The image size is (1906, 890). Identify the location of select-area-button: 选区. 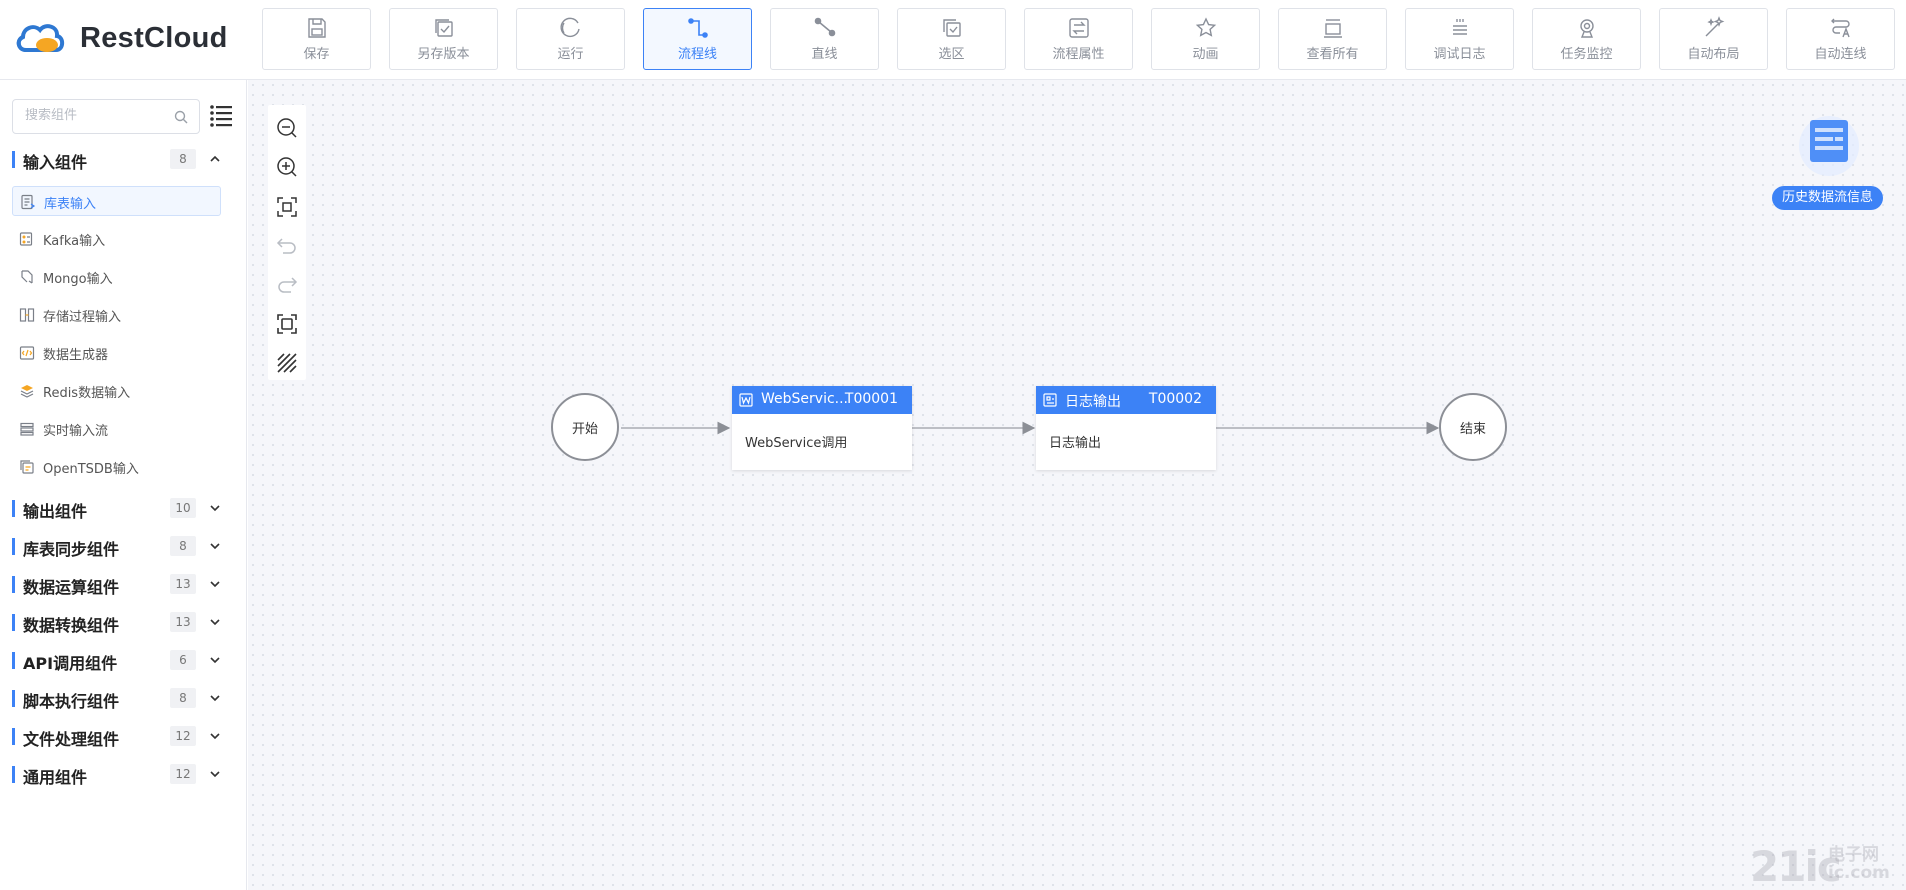
(951, 39).